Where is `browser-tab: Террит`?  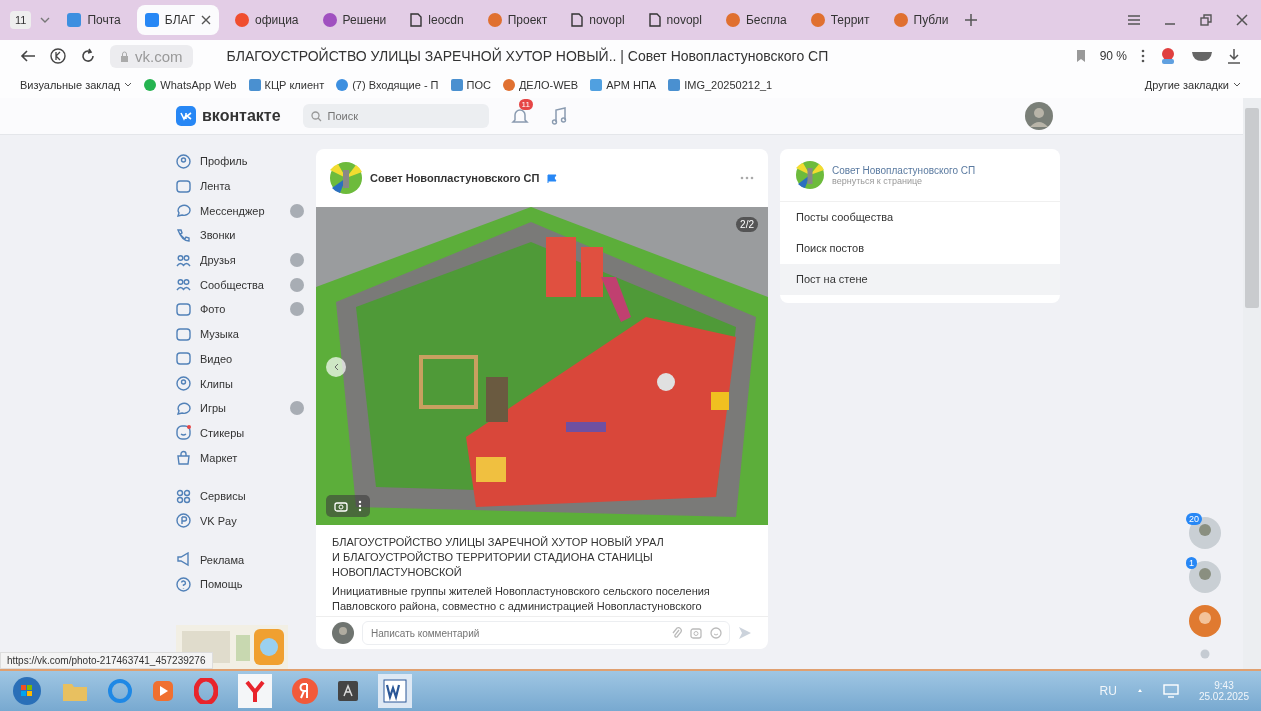 browser-tab: Террит is located at coordinates (840, 20).